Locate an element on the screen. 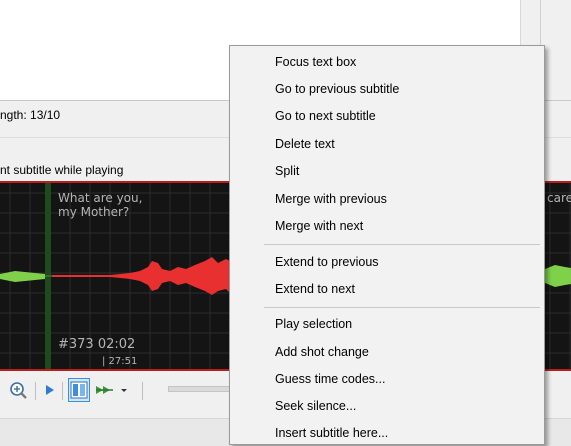  menu-item-merge-with-next: Merge with next is located at coordinates (387, 227).